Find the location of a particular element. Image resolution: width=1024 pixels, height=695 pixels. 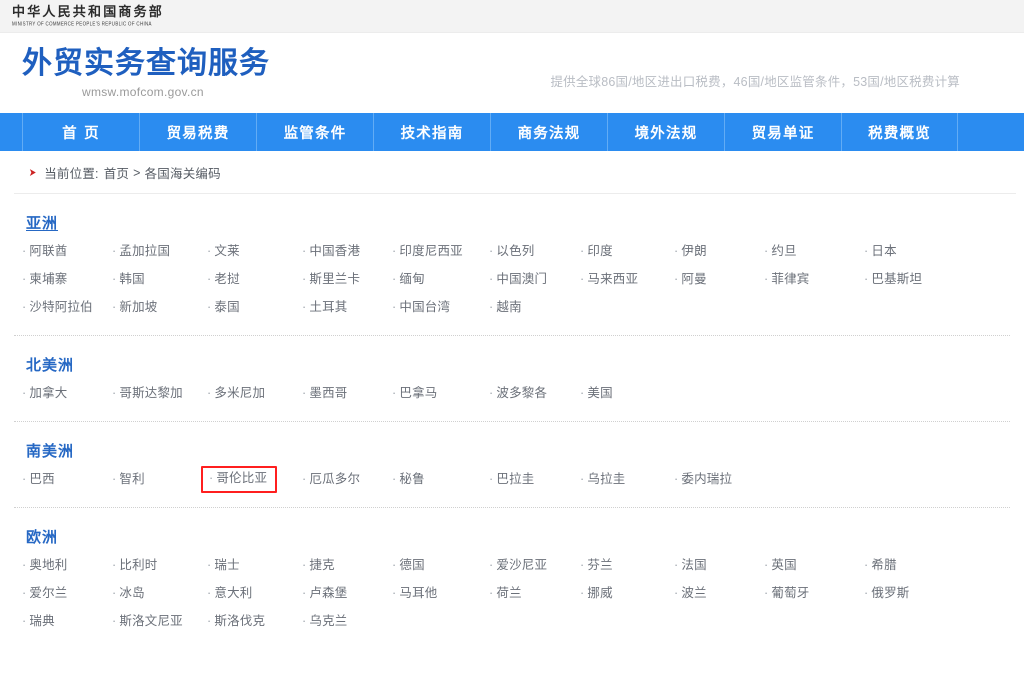

country-link: · 美国 is located at coordinates (627, 393).